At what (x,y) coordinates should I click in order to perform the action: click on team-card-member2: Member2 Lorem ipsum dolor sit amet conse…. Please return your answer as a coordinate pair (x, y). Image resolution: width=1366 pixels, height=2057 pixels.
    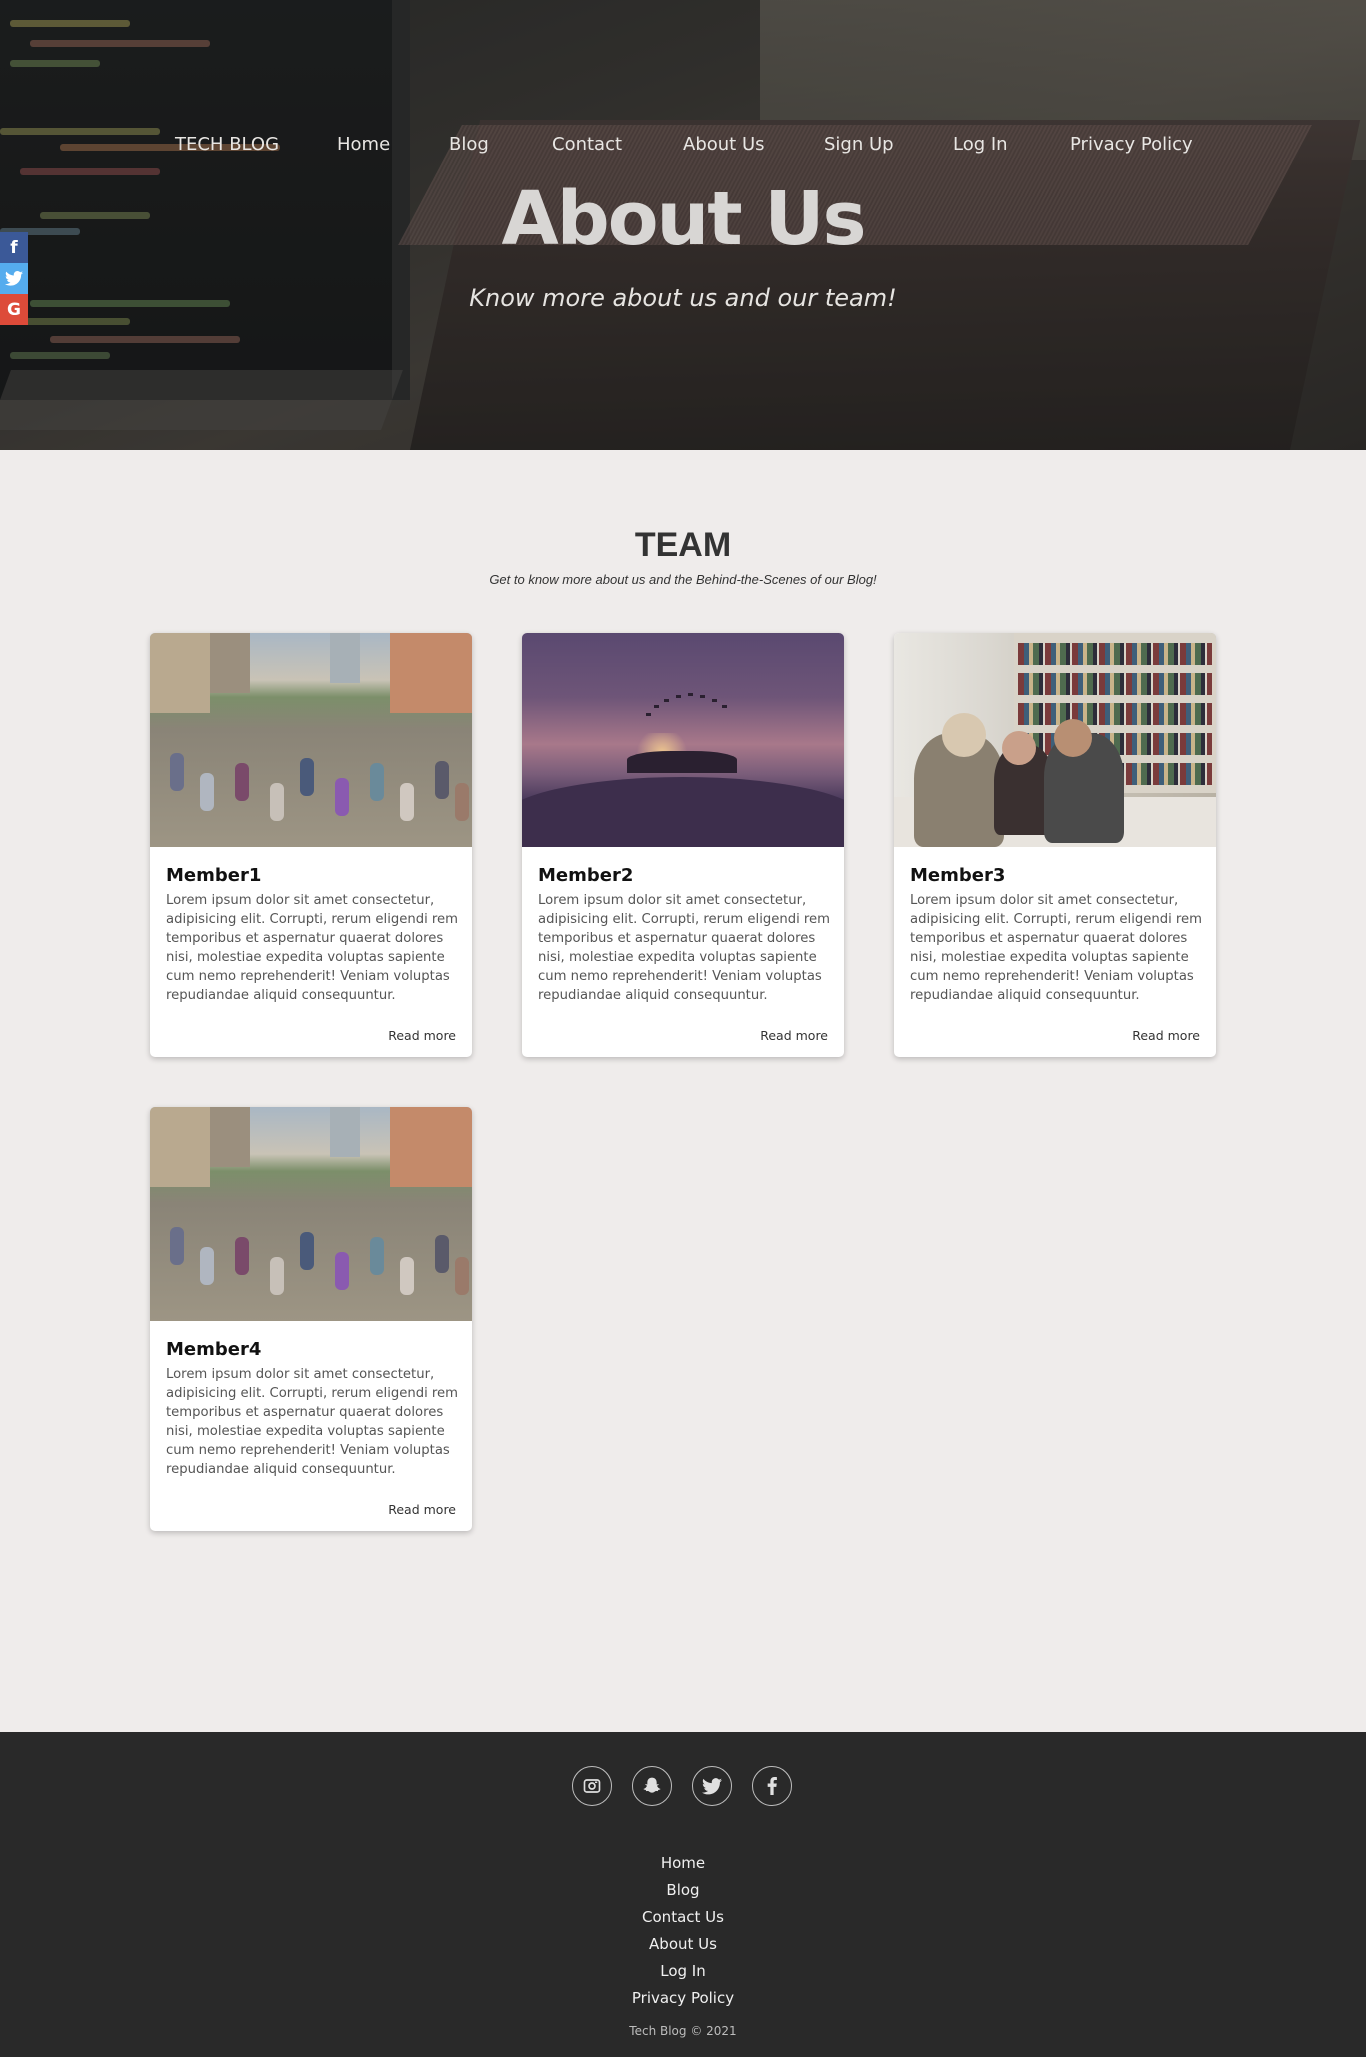
    Looking at the image, I should click on (683, 845).